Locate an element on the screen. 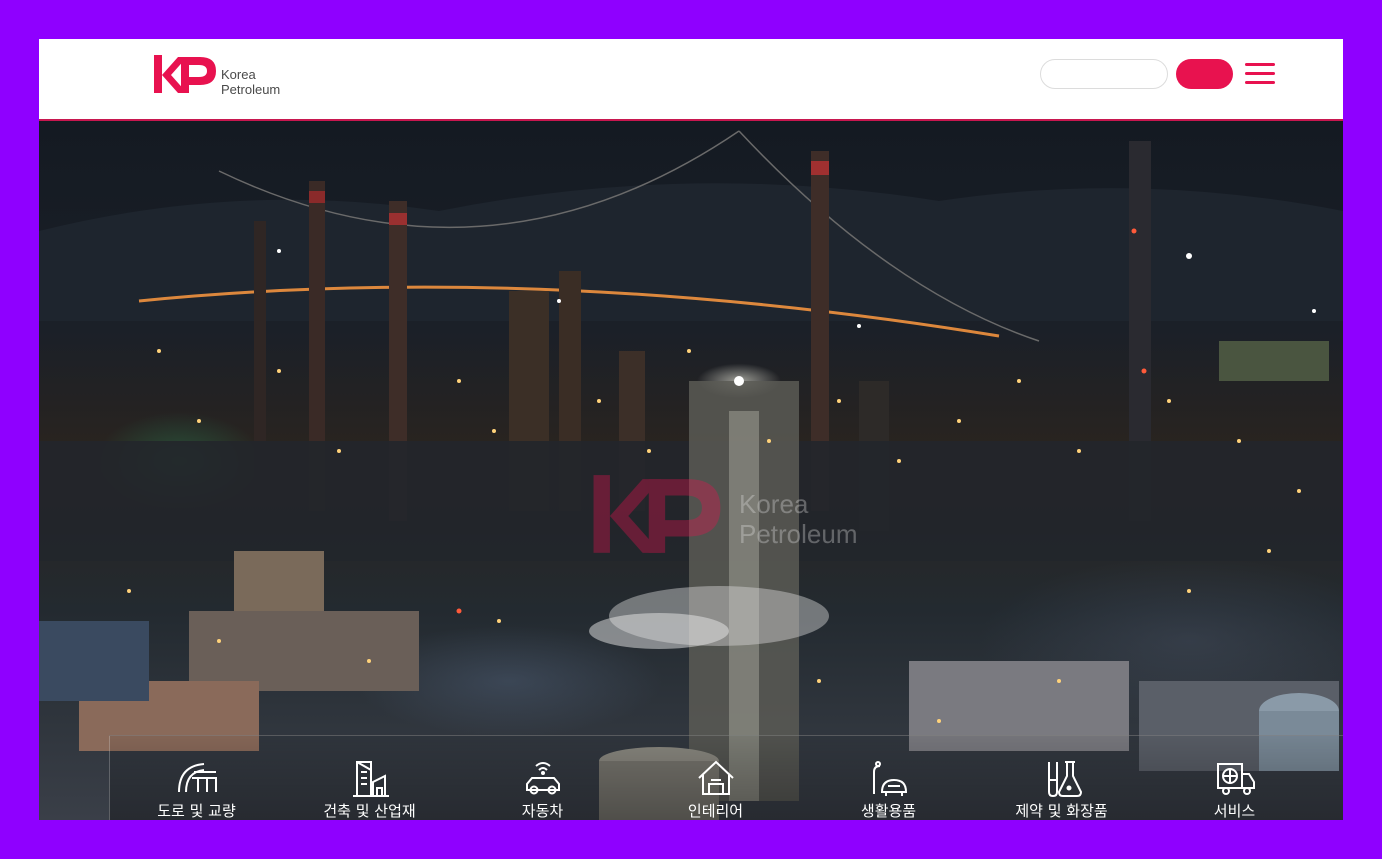  category-household: 생활용품 is located at coordinates (888, 778).